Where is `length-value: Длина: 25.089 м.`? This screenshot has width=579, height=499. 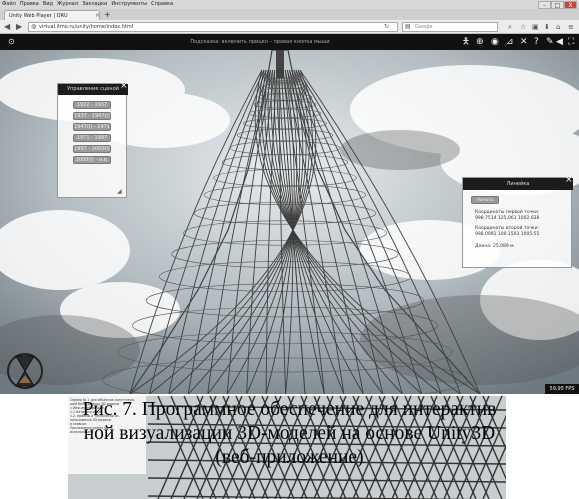
length-value: Длина: 25.089 м. is located at coordinates (495, 246).